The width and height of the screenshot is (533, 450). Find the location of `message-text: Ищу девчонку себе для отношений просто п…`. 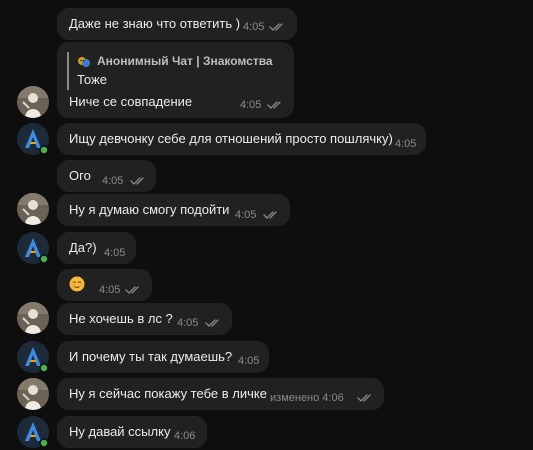

message-text: Ищу девчонку себе для отношений просто п… is located at coordinates (231, 138).